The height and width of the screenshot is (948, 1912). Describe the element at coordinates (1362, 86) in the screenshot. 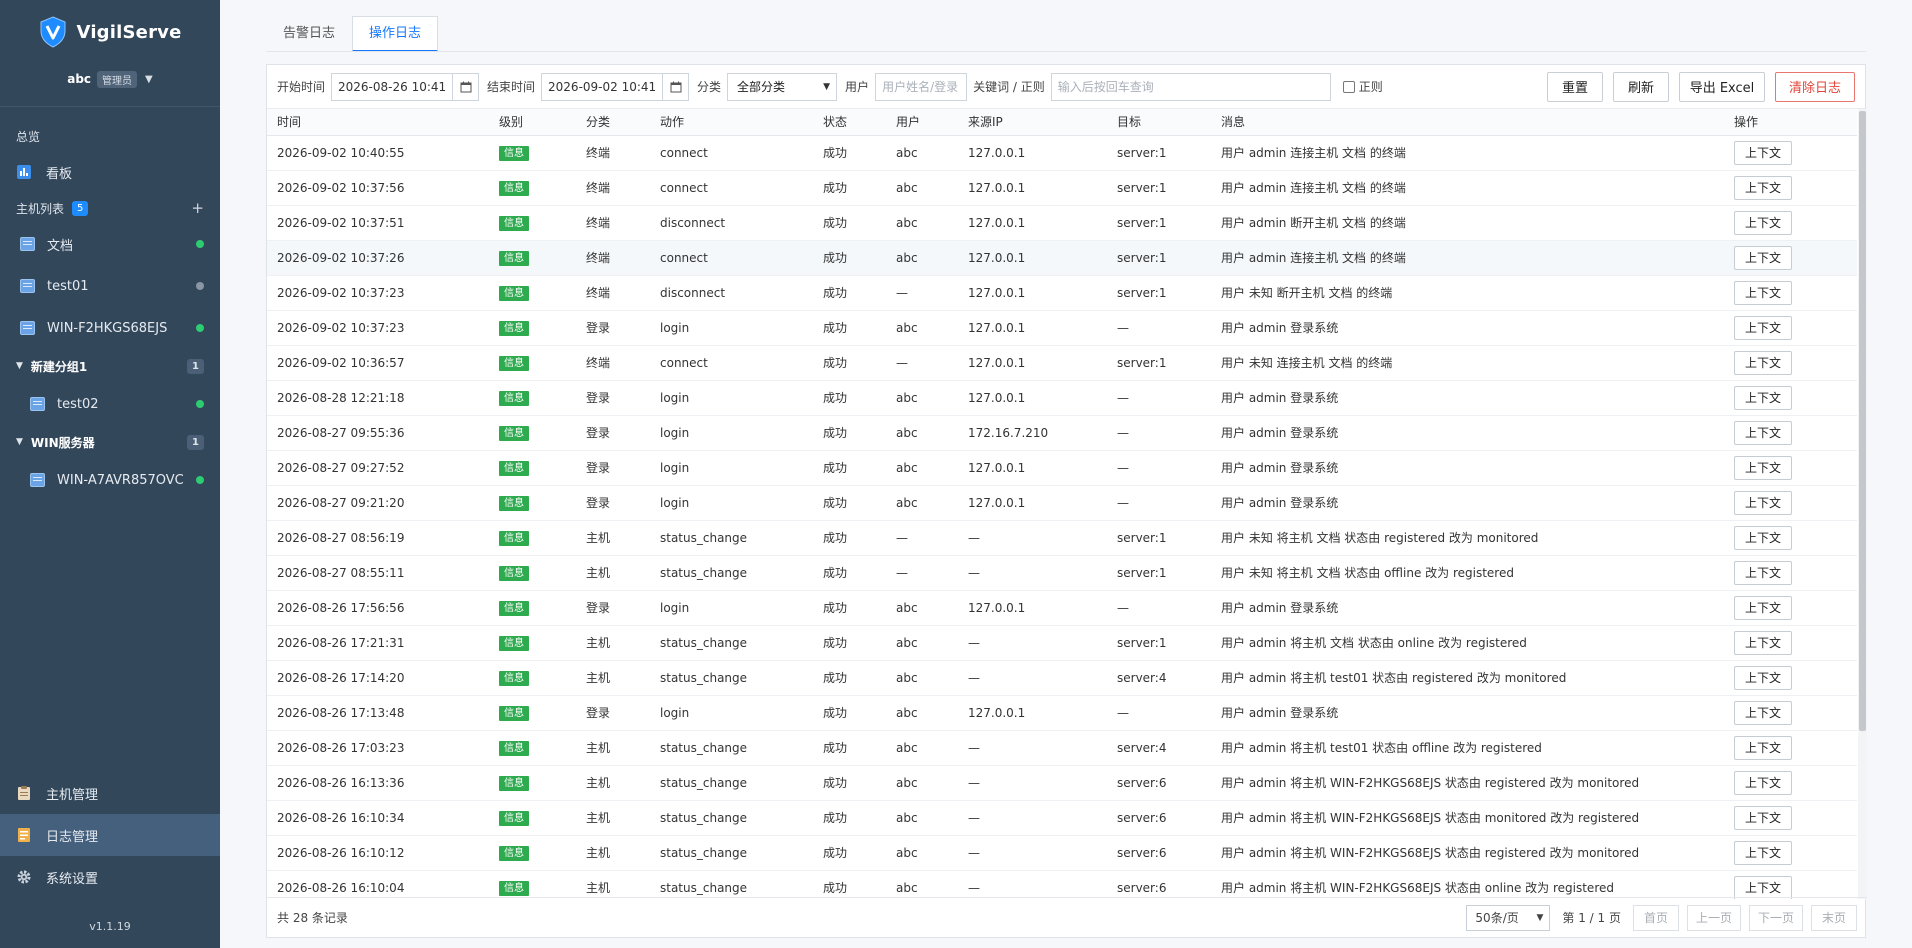

I see `regex-checkbox: 正则` at that location.